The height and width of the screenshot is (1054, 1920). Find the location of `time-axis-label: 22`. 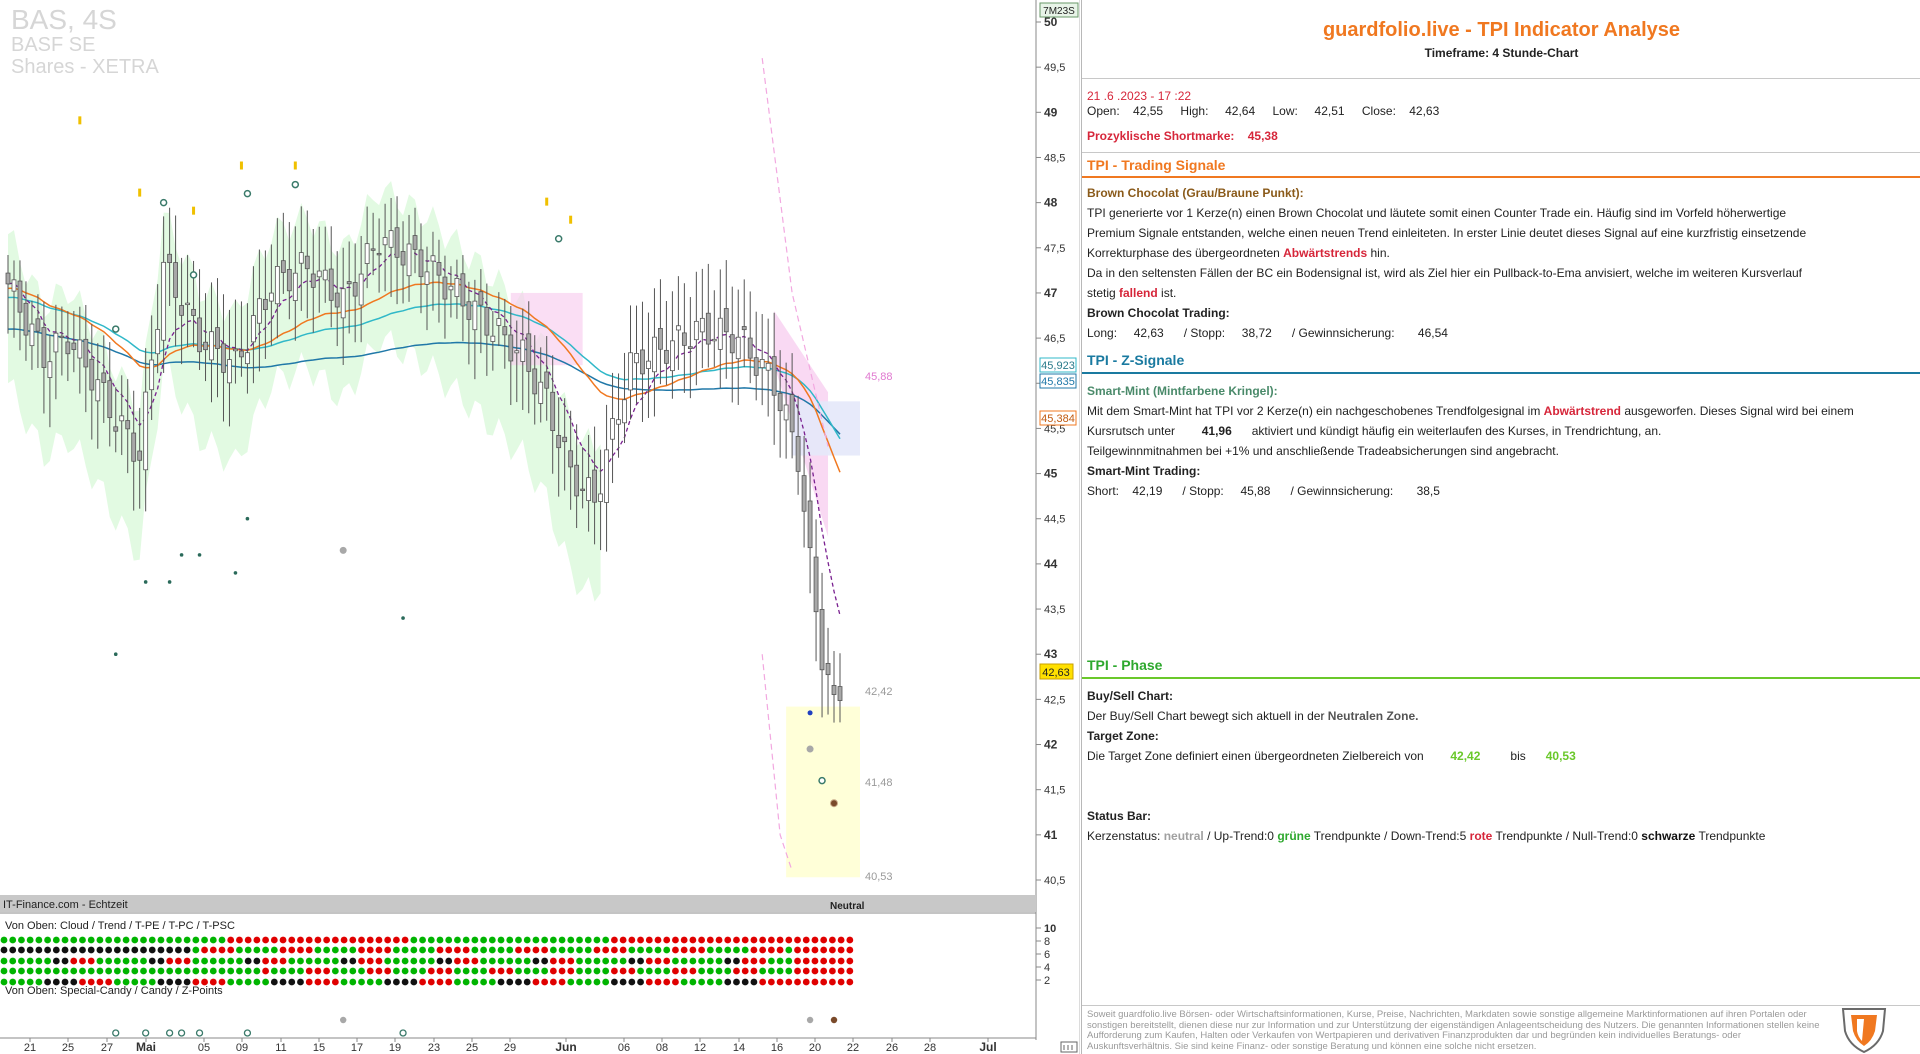

time-axis-label: 22 is located at coordinates (853, 1048).